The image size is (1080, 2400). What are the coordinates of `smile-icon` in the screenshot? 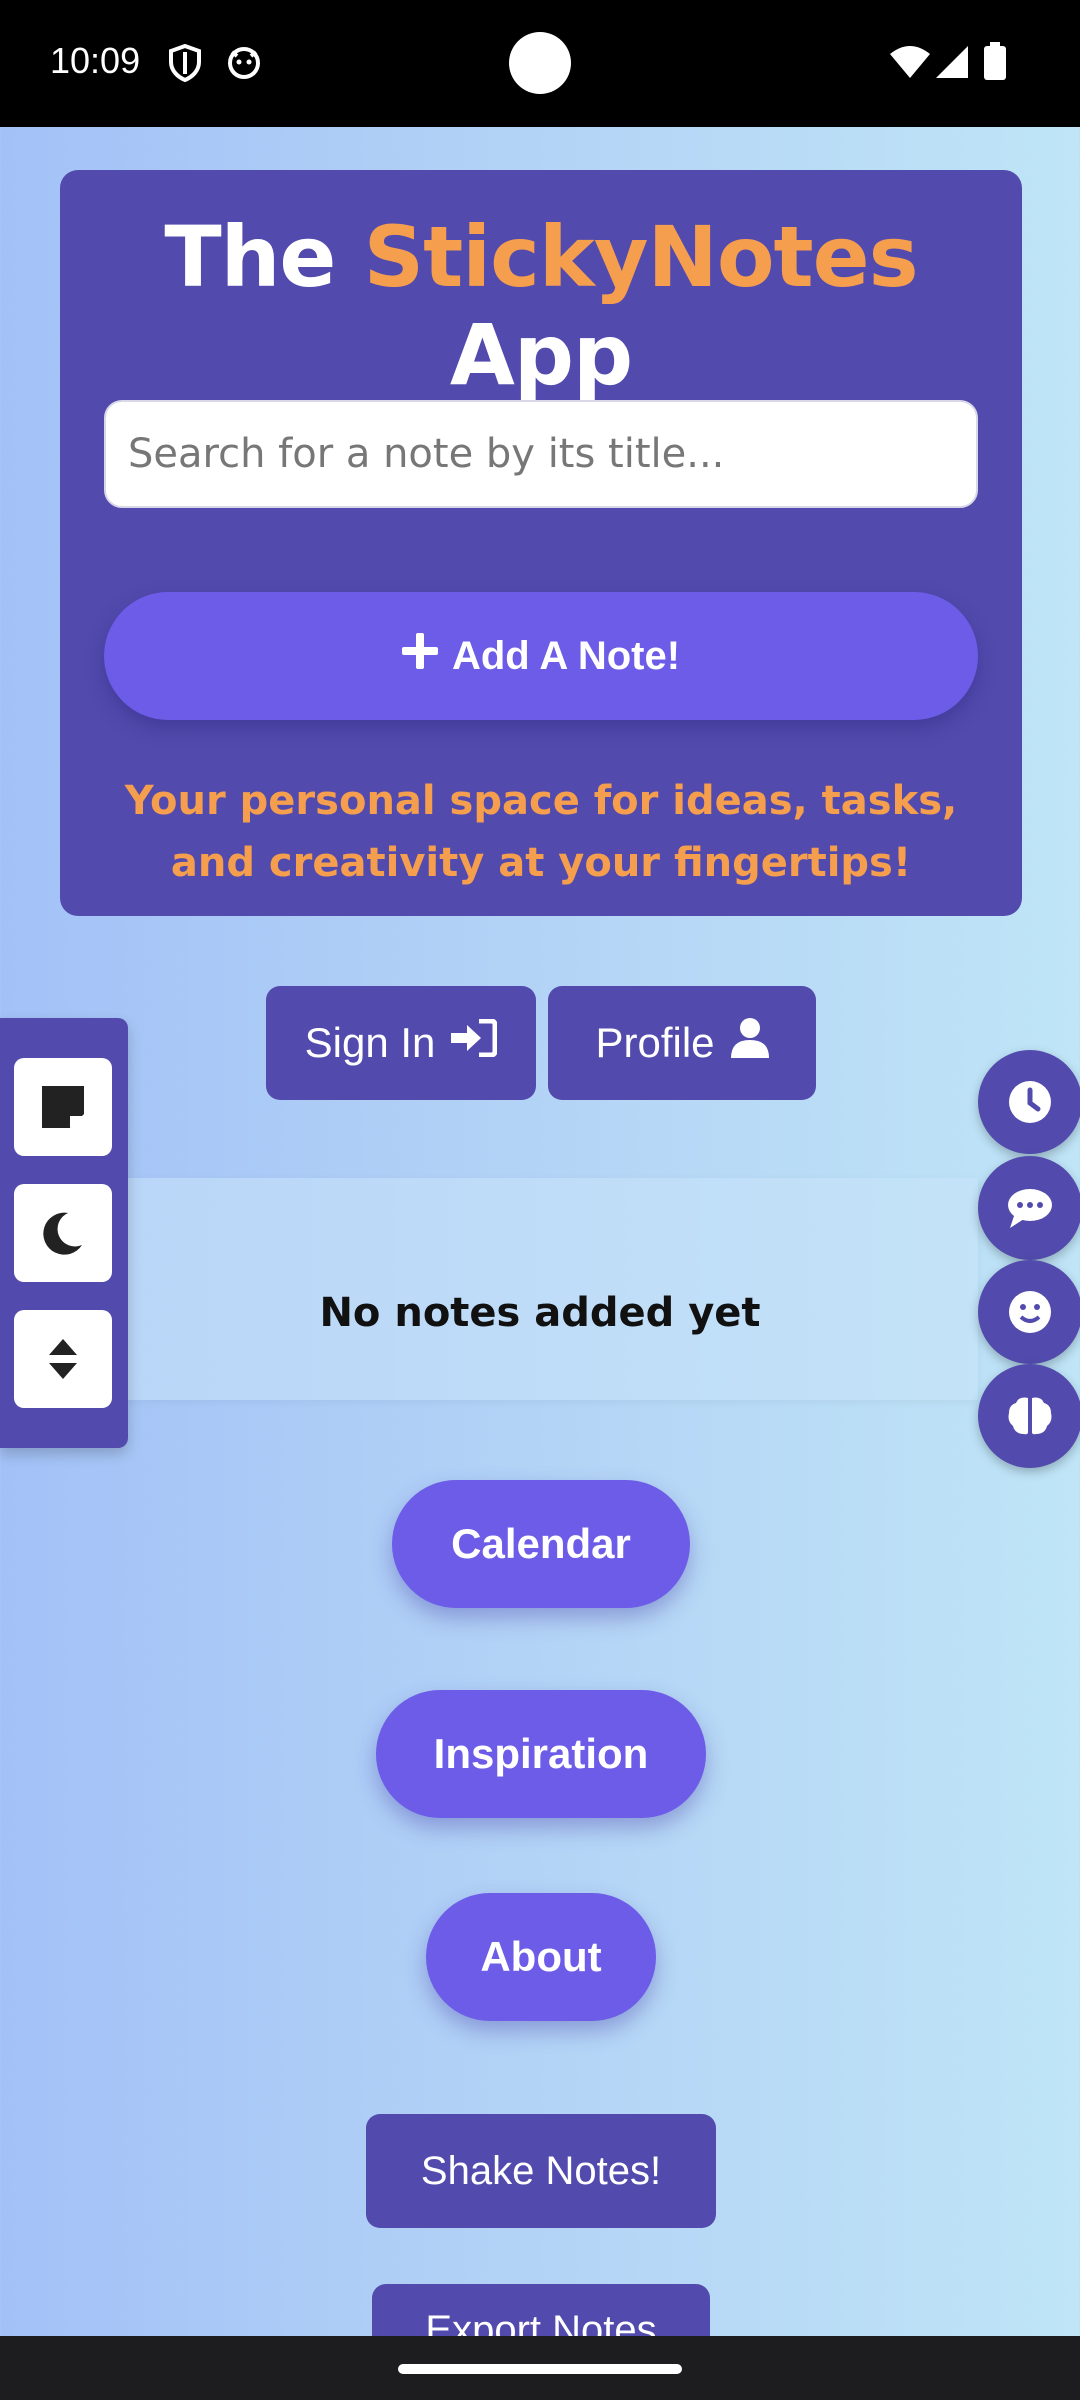 It's located at (1029, 1312).